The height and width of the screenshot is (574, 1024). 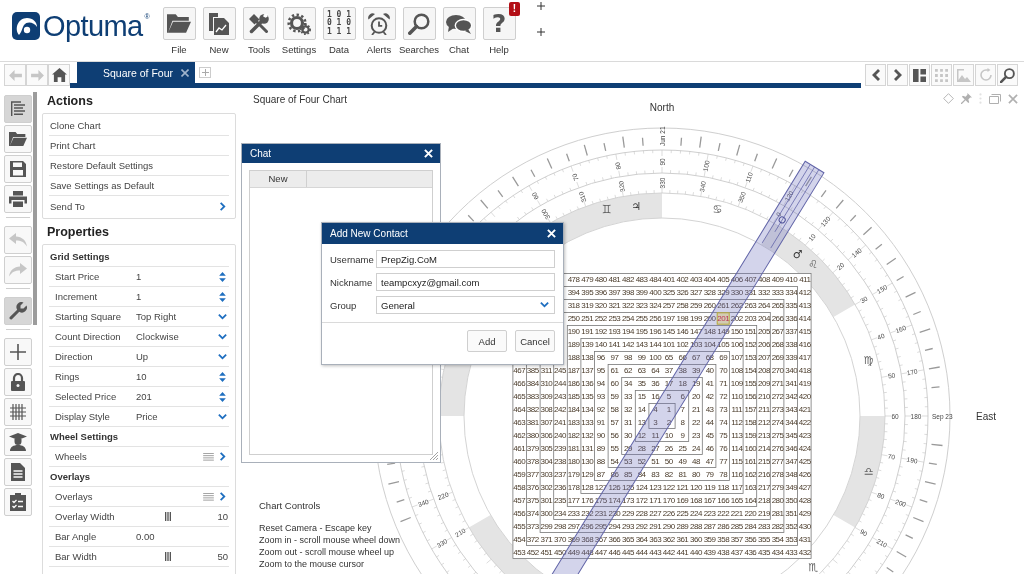 What do you see at coordinates (804, 501) in the screenshot?
I see `grid-number: 428` at bounding box center [804, 501].